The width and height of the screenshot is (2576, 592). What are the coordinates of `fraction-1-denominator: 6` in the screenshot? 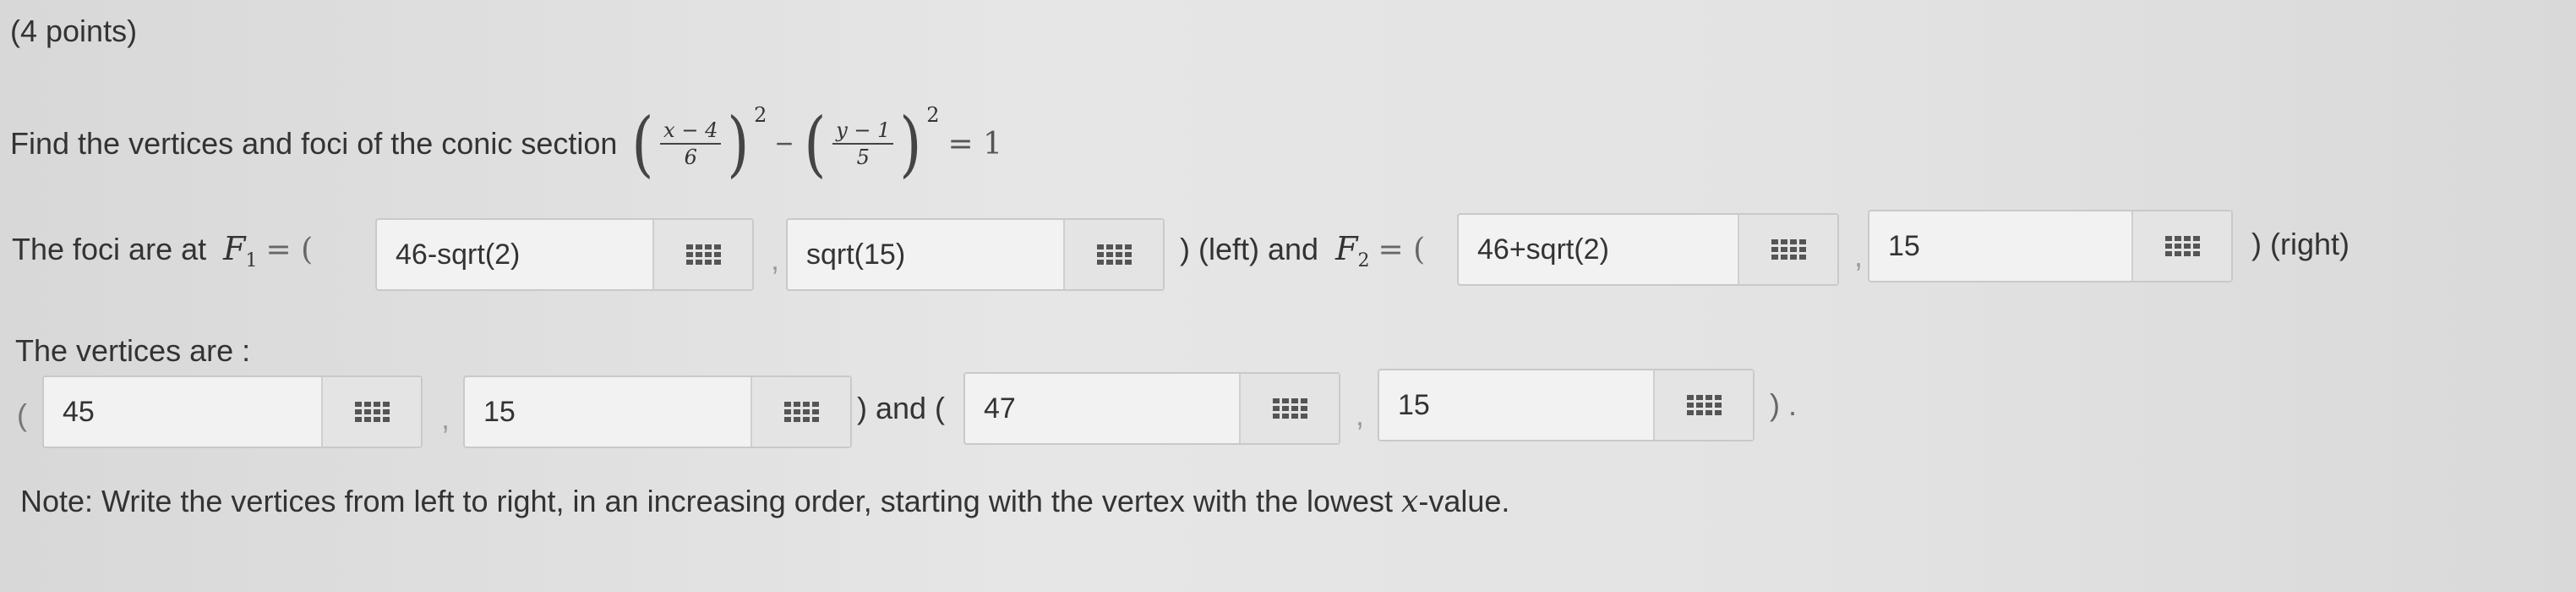 It's located at (690, 157).